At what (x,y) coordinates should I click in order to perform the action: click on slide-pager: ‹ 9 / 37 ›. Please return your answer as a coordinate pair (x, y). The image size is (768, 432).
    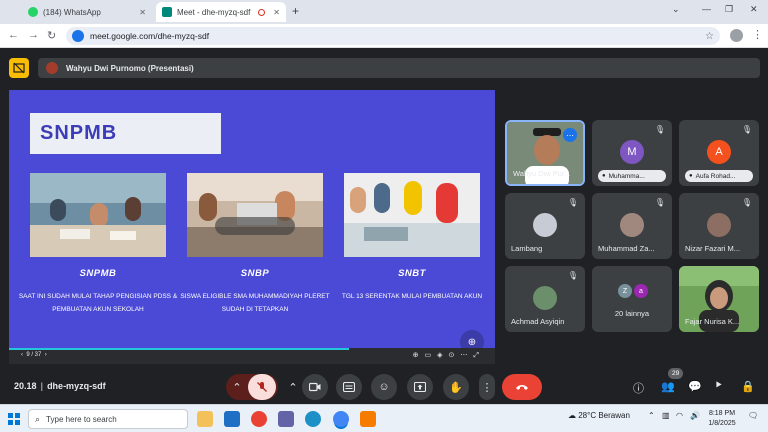
    Looking at the image, I should click on (34, 355).